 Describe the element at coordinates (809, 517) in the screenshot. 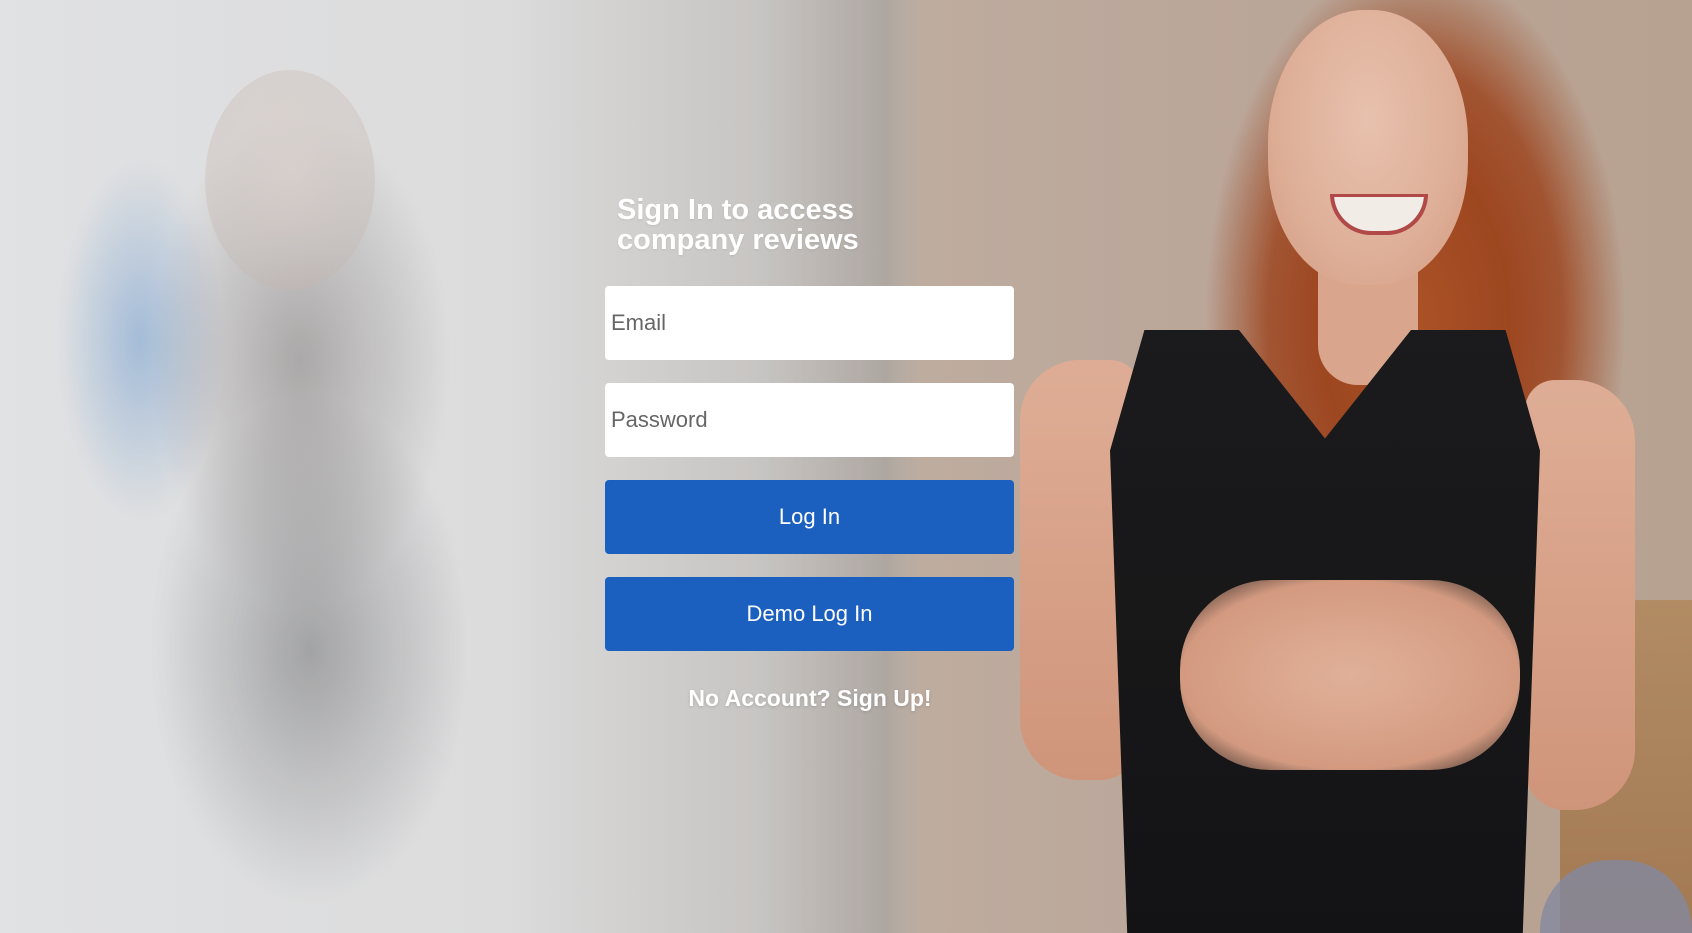

I see `login-button: Log In` at that location.